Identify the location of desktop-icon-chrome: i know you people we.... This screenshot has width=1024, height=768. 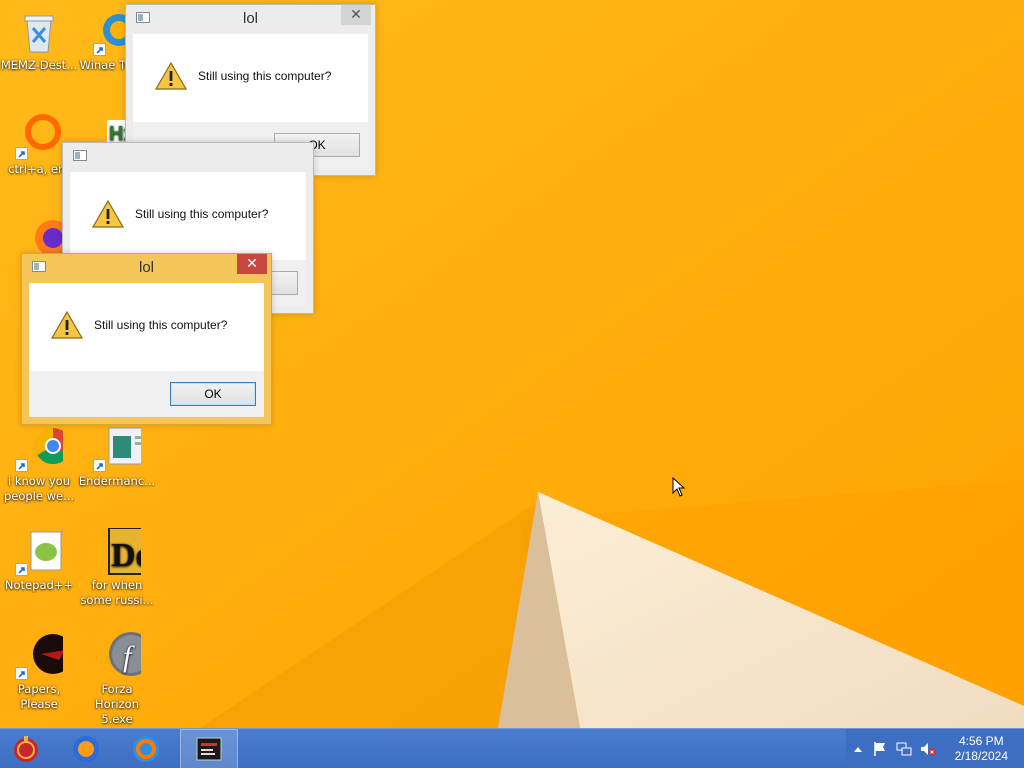
(39, 464).